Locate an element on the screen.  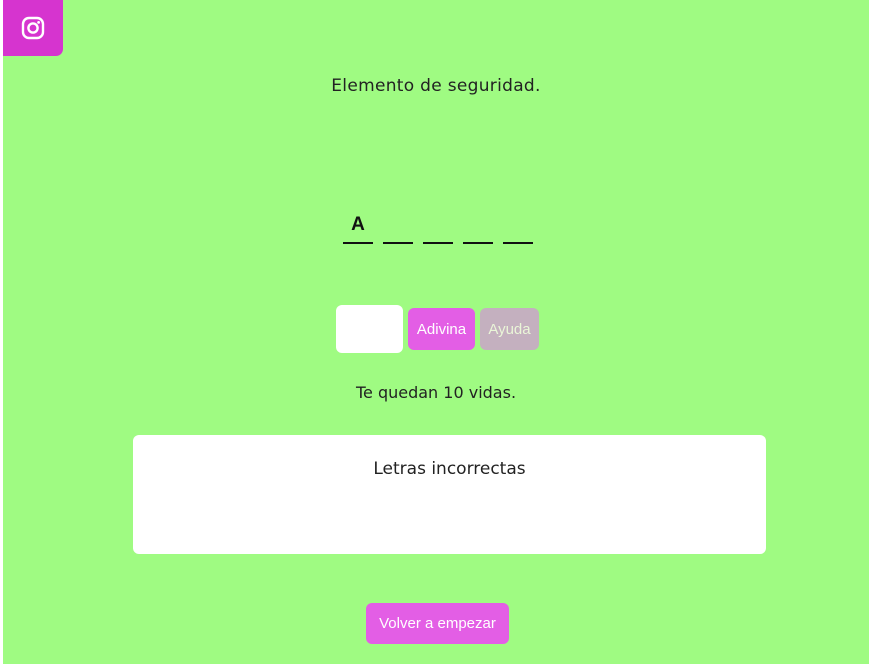
instagram-link is located at coordinates (33, 28).